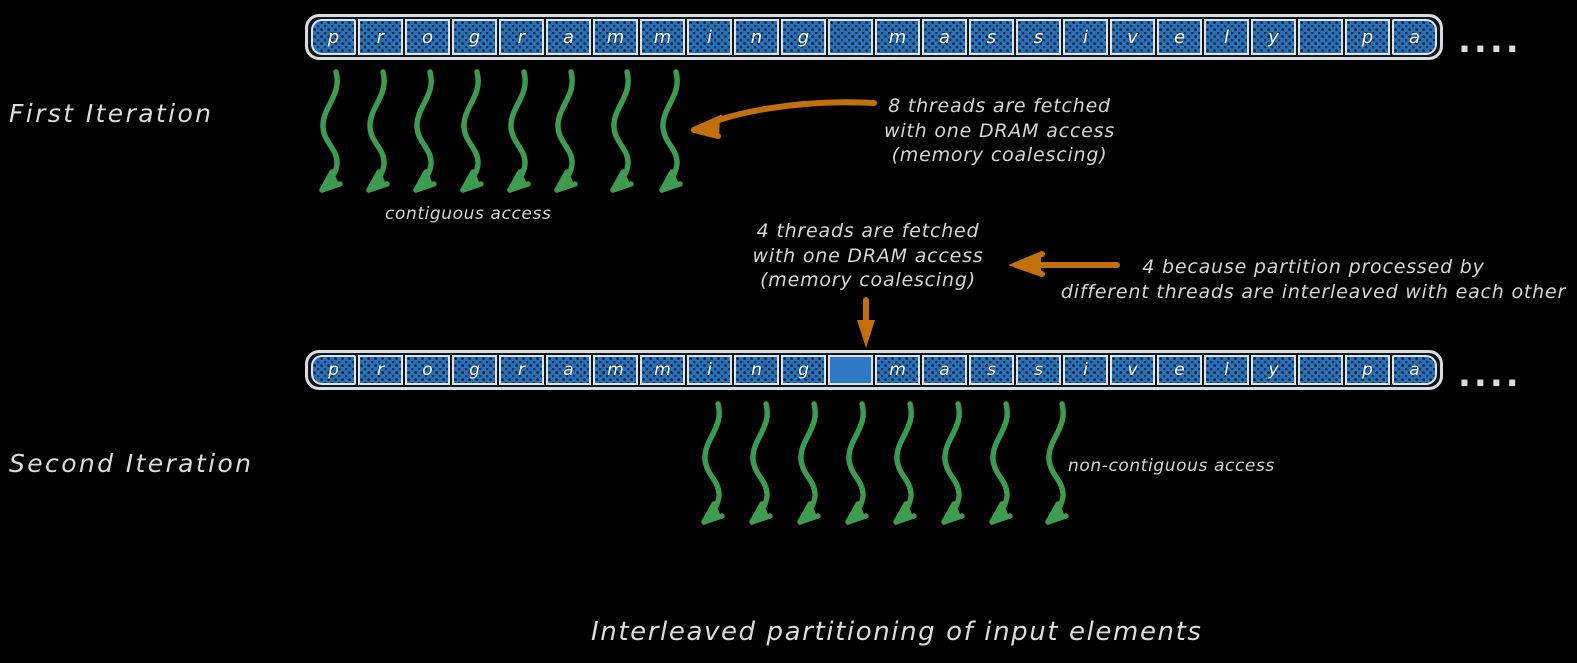 The image size is (1577, 663). What do you see at coordinates (999, 155) in the screenshot?
I see `note-eight-threads-line-3: (memory coalescing)` at bounding box center [999, 155].